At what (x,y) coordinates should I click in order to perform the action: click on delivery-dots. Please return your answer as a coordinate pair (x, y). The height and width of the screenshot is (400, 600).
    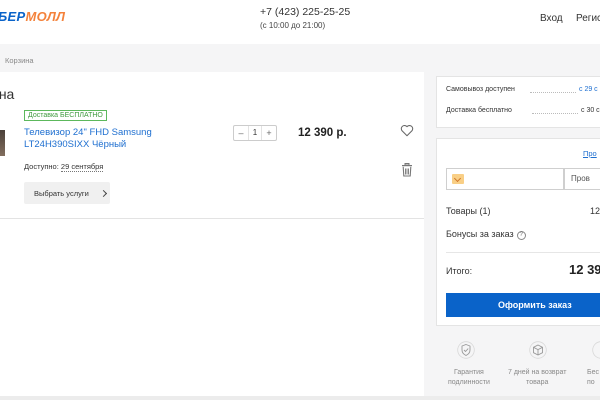
    Looking at the image, I should click on (555, 113).